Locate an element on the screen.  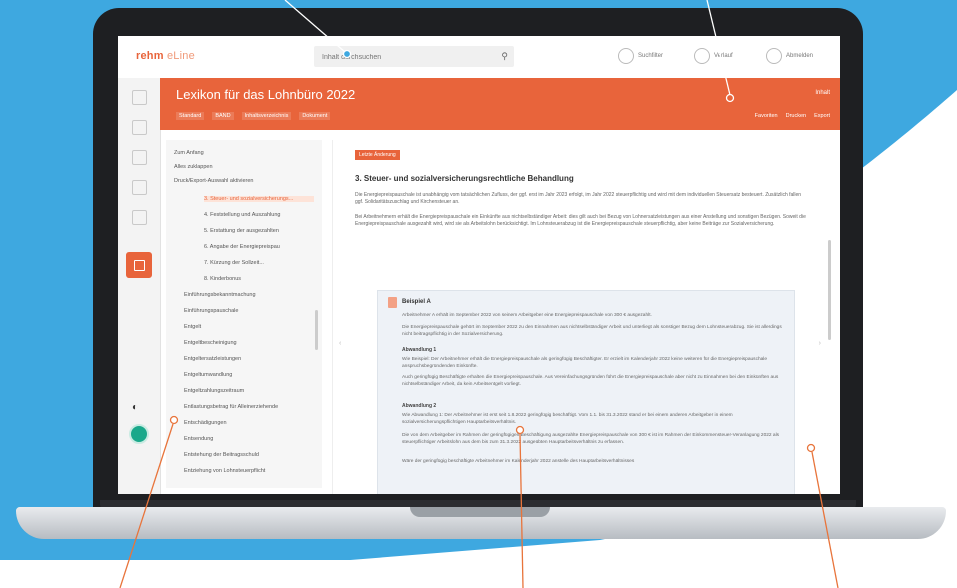
toolbar-item: Inhaltsverzeichnis is located at coordinates (266, 116).